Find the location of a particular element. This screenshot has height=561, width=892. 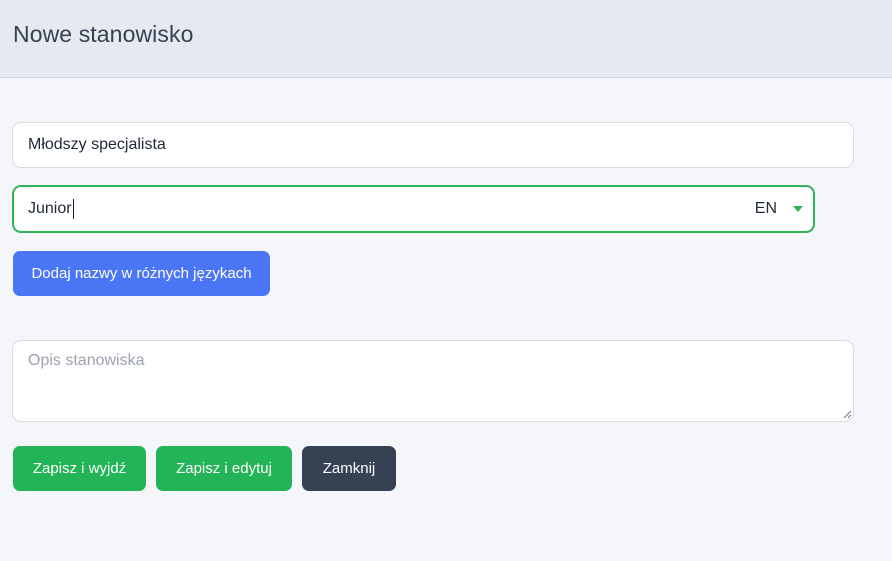

text-caret is located at coordinates (73, 209).